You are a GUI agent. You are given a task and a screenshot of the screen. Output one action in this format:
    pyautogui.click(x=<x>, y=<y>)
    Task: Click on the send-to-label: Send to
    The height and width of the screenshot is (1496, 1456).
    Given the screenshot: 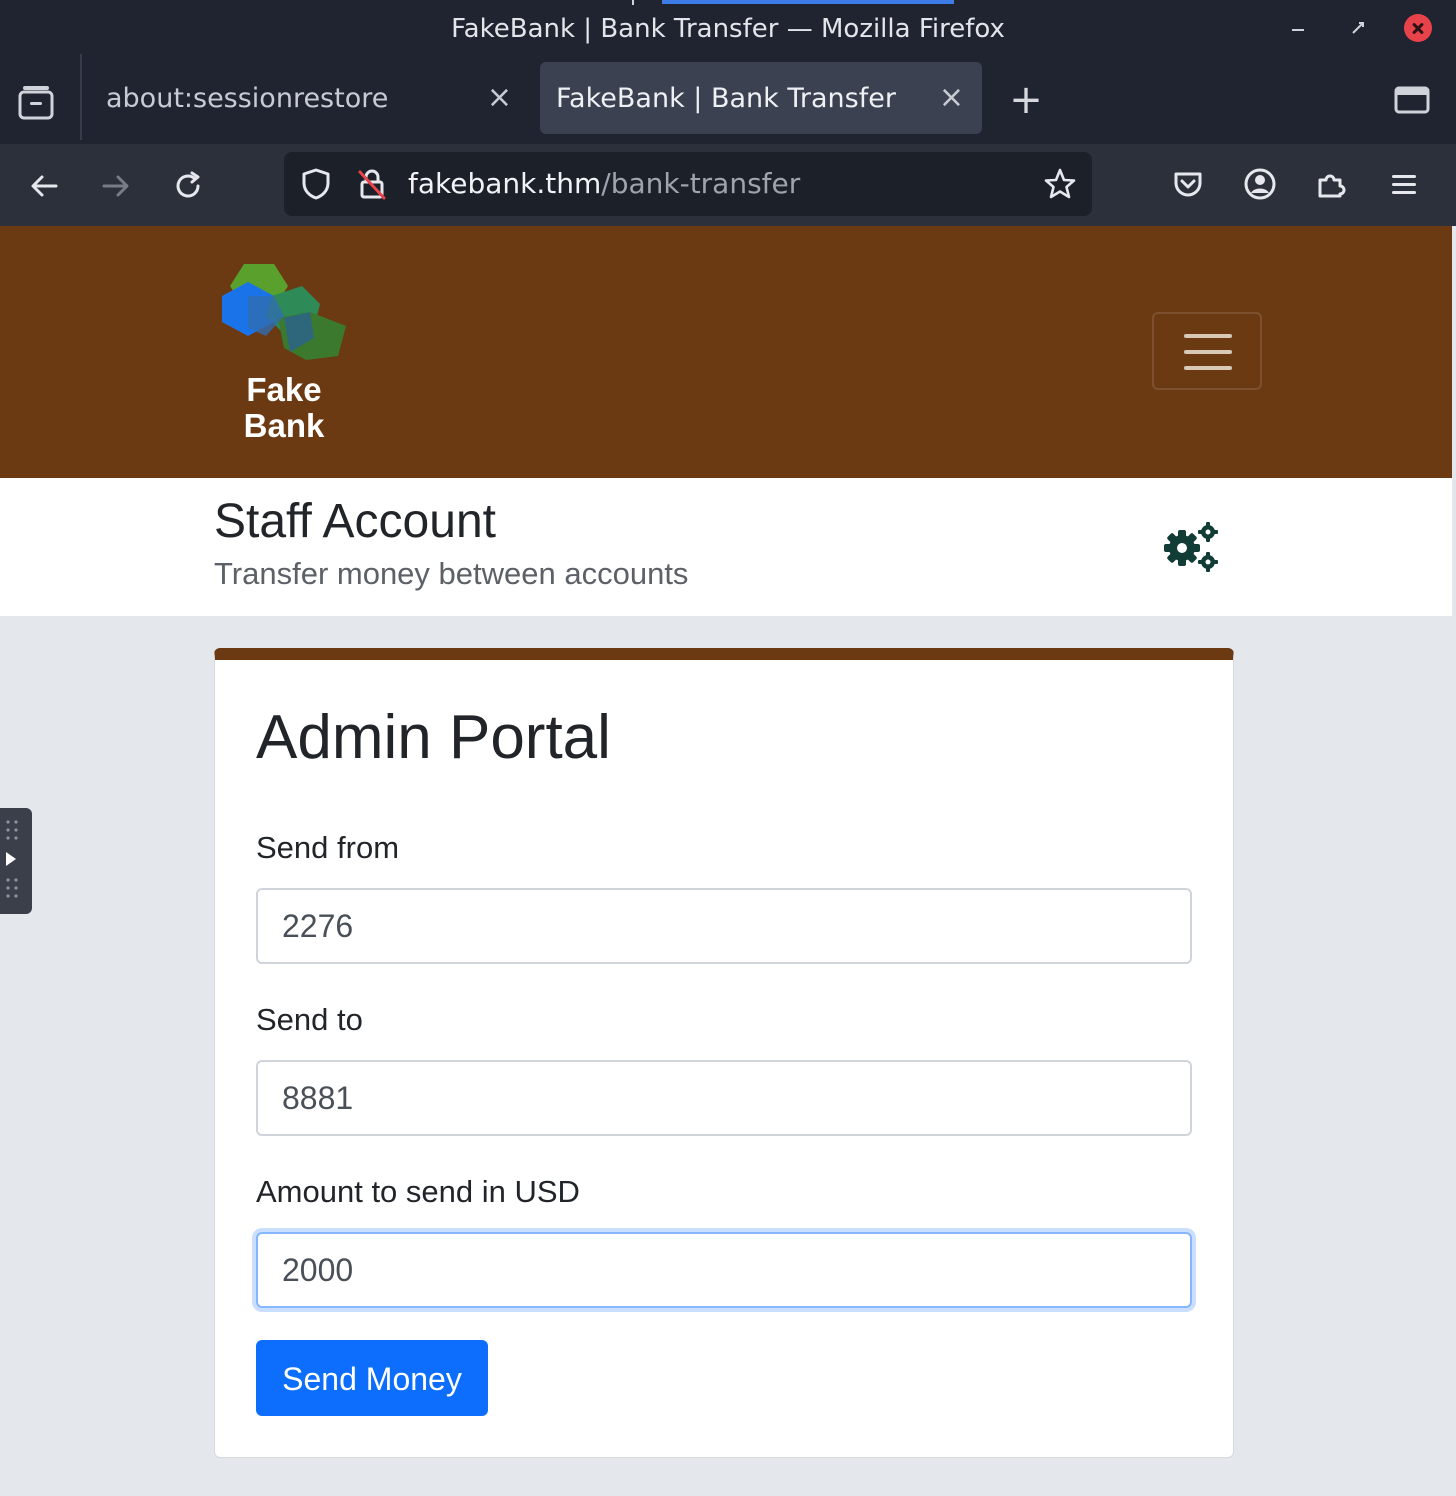 What is the action you would take?
    pyautogui.click(x=309, y=1019)
    